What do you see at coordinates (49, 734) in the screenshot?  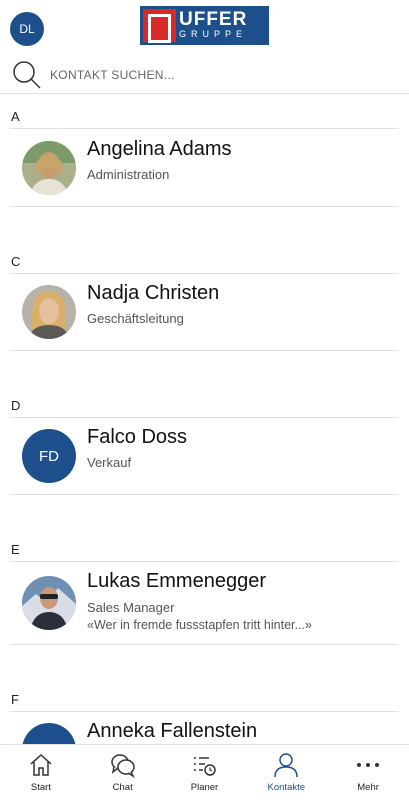 I see `contact-avatar-initials` at bounding box center [49, 734].